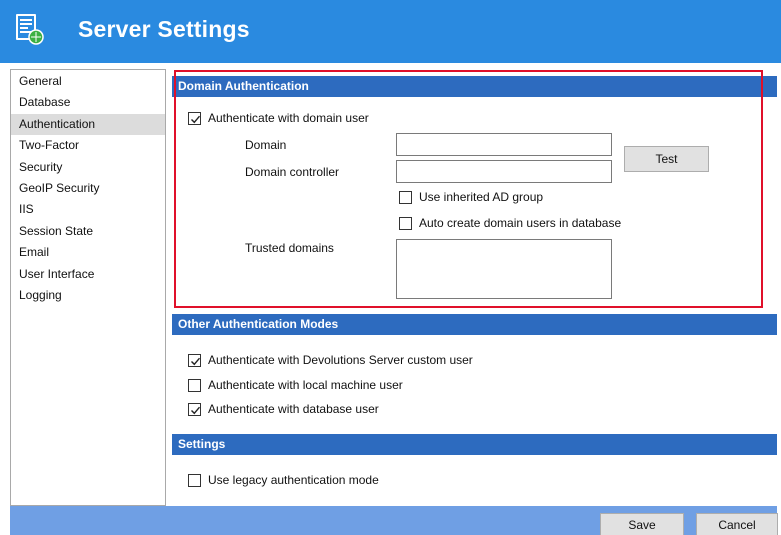 Image resolution: width=781 pixels, height=535 pixels. What do you see at coordinates (737, 524) in the screenshot?
I see `cancel-button: Cancel` at bounding box center [737, 524].